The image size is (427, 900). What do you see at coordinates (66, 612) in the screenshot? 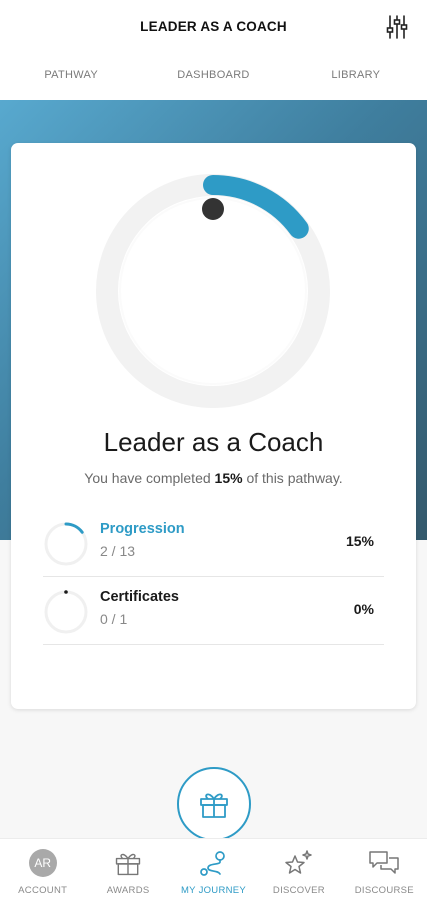
I see `certificates-ring` at bounding box center [66, 612].